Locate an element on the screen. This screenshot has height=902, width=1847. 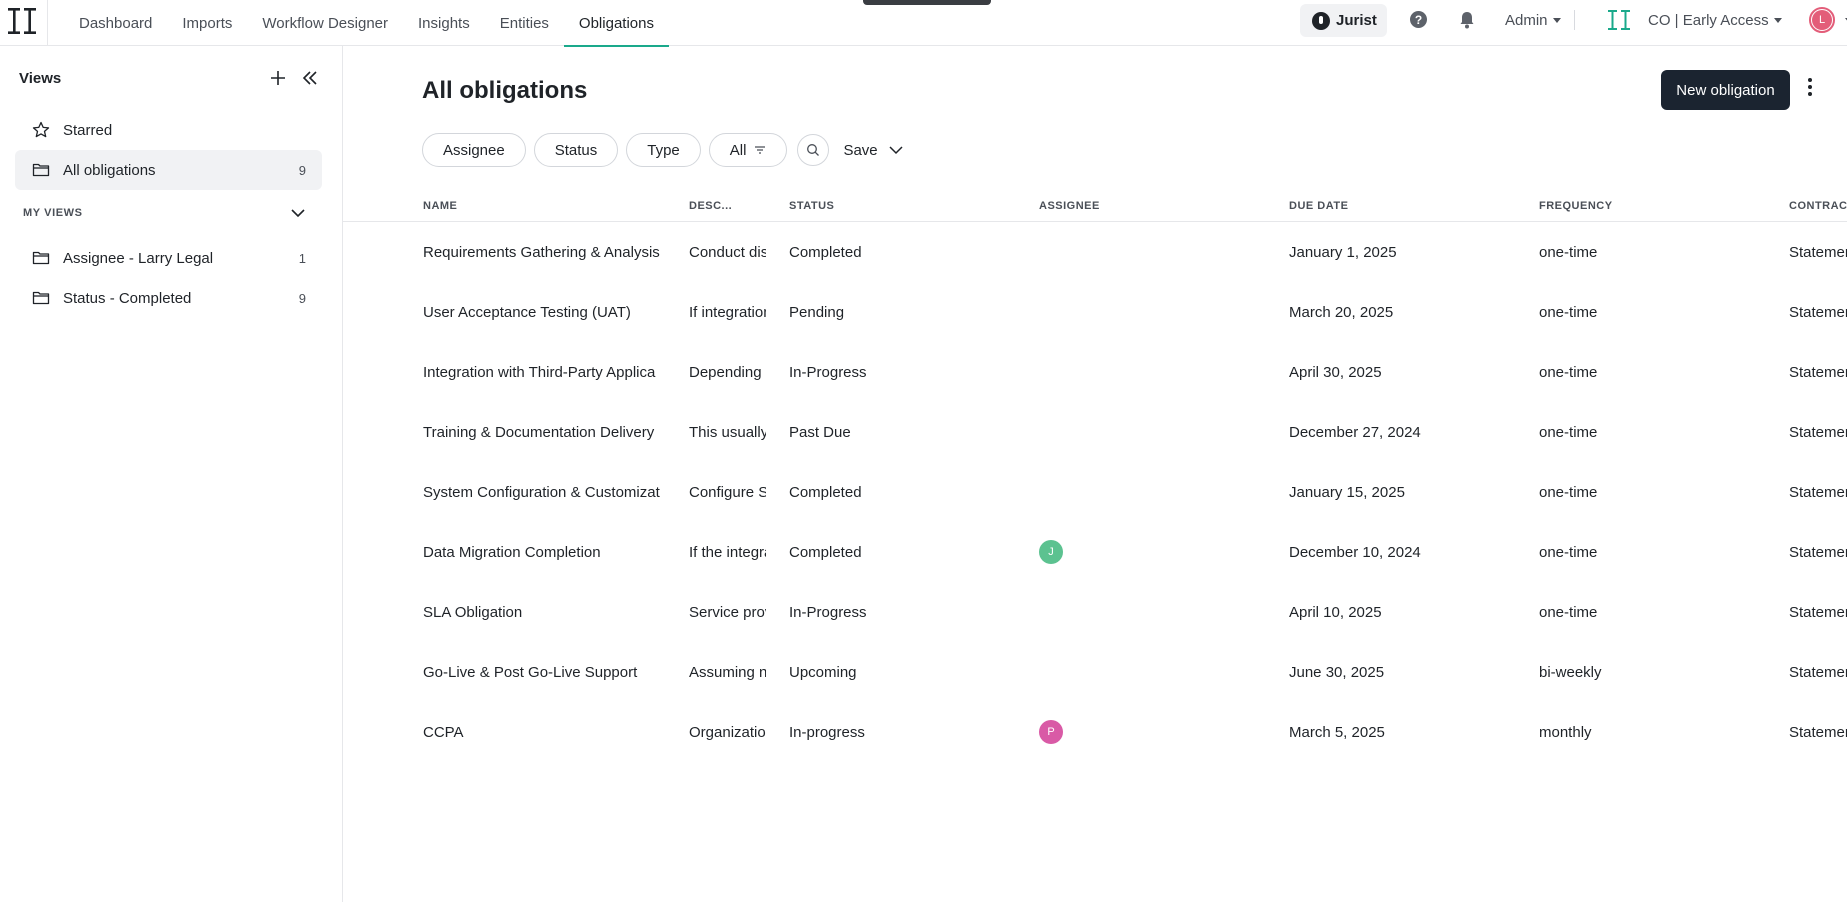
column-header-status: STATUS is located at coordinates (811, 206).